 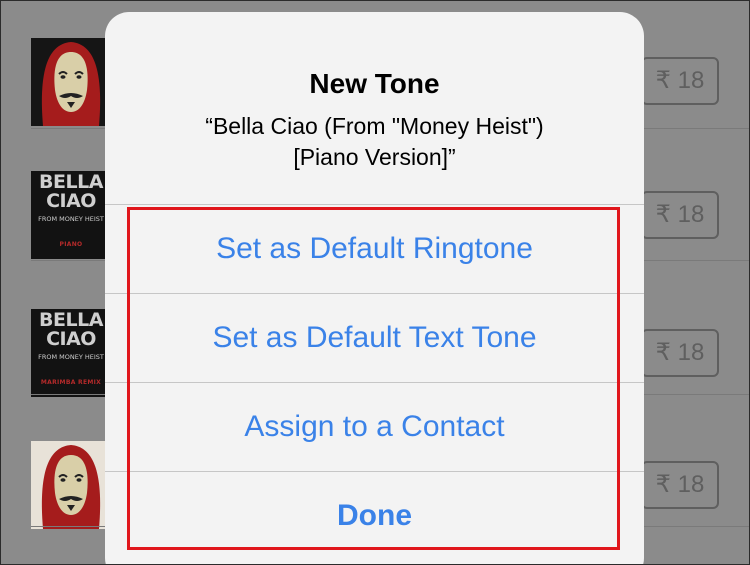 I want to click on album-artwork: BELLA CIAO FROM MONEY HEIST PIANO, so click(x=71, y=215).